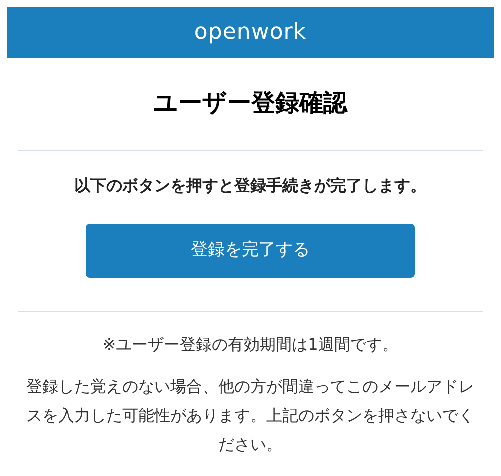 Image resolution: width=501 pixels, height=476 pixels. I want to click on validity-note: ※ユーザー登録の有効期間は1週間です。, so click(251, 345).